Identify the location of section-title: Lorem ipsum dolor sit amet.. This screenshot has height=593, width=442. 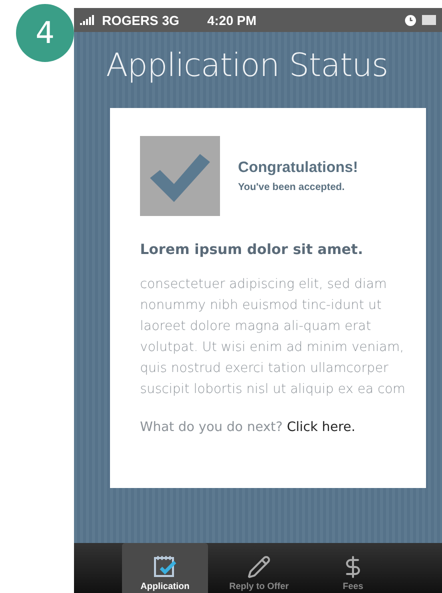
(252, 250).